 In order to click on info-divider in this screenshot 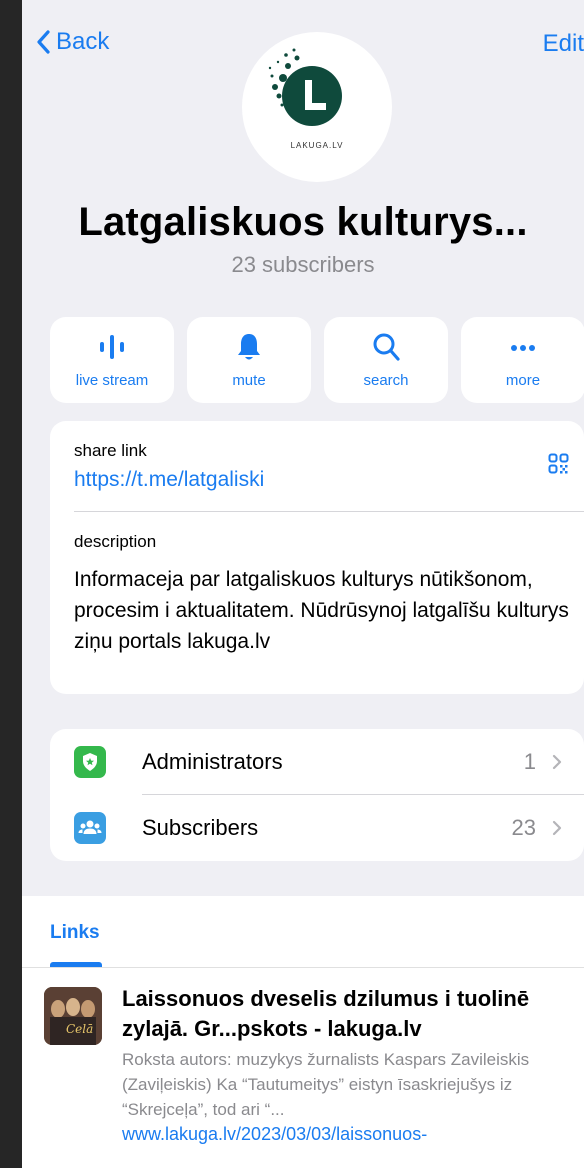, I will do `click(329, 511)`.